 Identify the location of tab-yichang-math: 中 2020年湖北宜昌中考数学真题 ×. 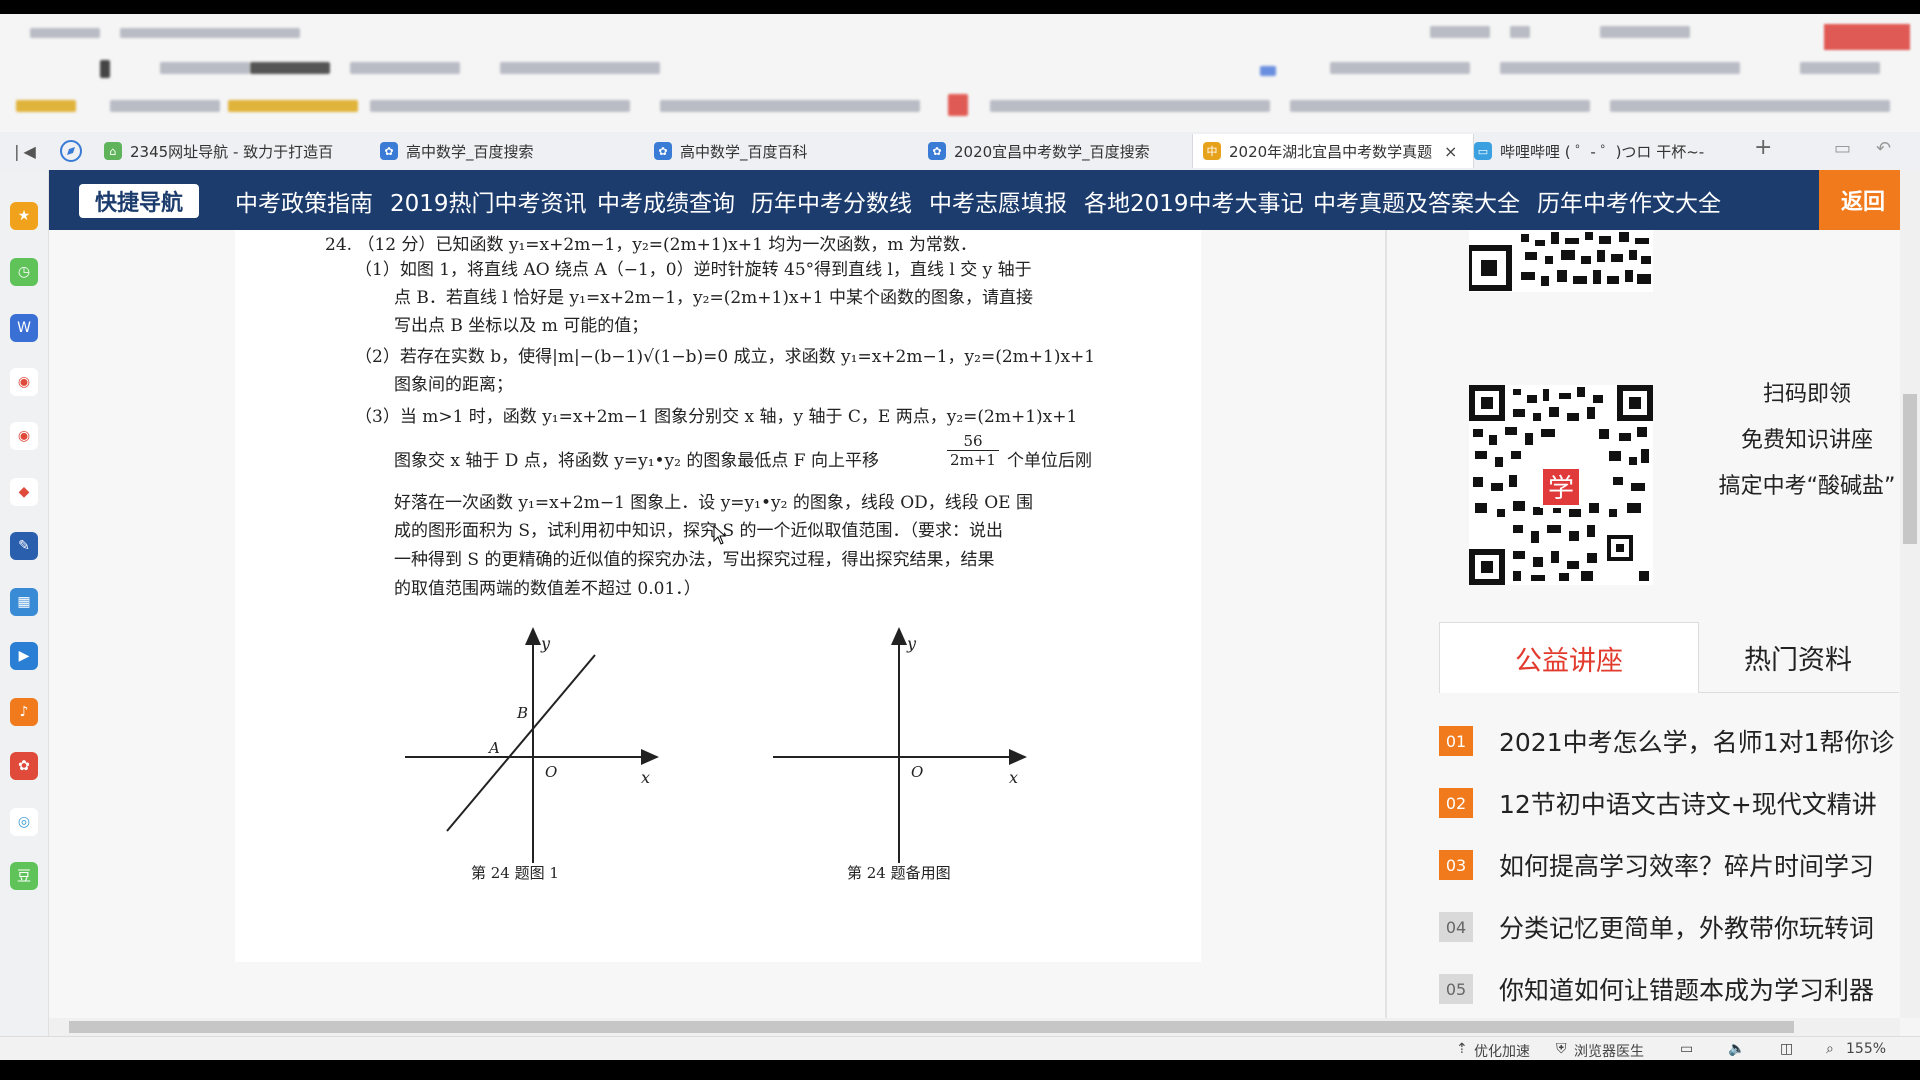
(1333, 151).